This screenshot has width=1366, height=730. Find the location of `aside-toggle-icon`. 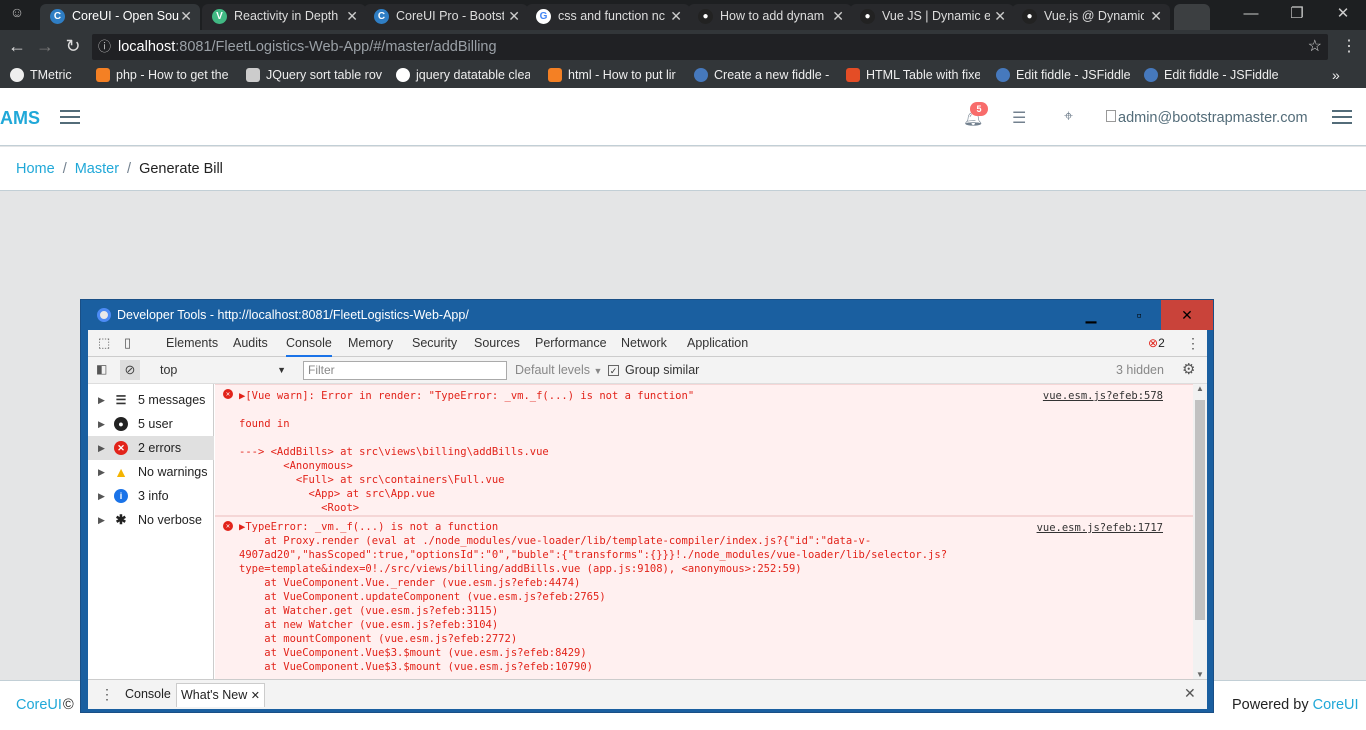

aside-toggle-icon is located at coordinates (1342, 117).